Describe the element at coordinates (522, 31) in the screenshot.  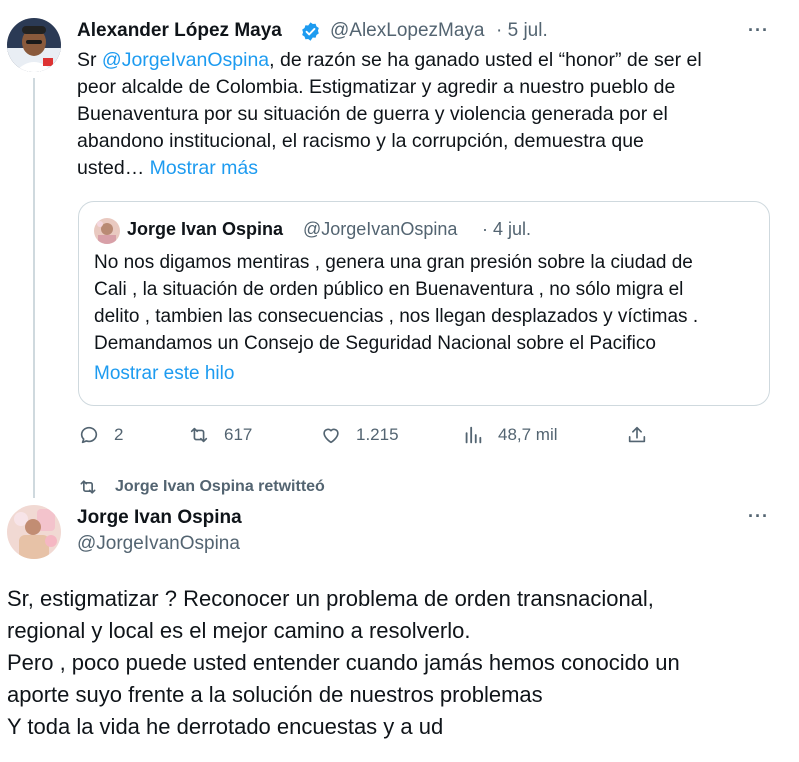
I see `tweet1-date: · 5 jul.` at that location.